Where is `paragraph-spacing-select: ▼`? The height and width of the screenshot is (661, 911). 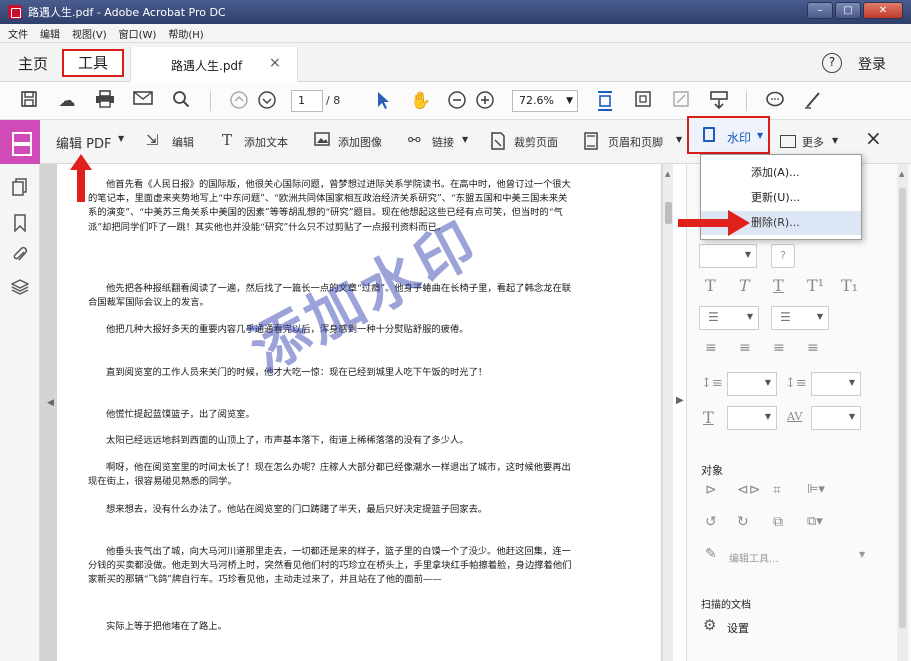 paragraph-spacing-select: ▼ is located at coordinates (836, 384).